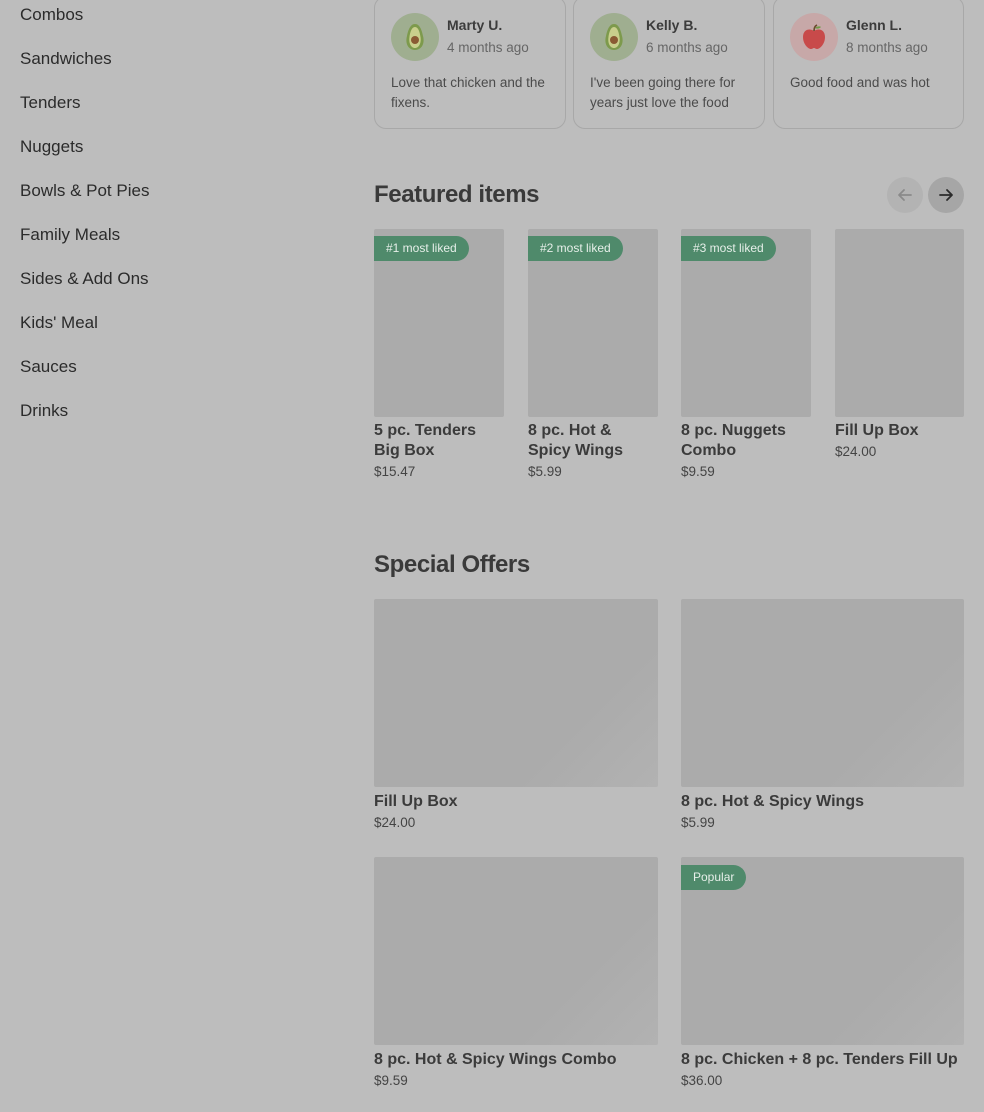 The image size is (984, 1112). What do you see at coordinates (51, 15) in the screenshot?
I see `sidebar-item-combos: Combos` at bounding box center [51, 15].